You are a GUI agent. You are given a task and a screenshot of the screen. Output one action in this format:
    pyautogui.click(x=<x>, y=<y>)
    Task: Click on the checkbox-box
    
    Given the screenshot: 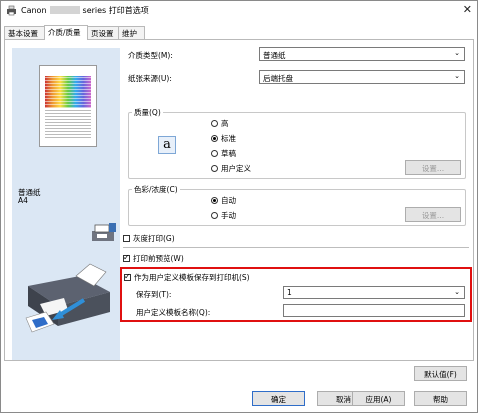 What is the action you would take?
    pyautogui.click(x=126, y=238)
    